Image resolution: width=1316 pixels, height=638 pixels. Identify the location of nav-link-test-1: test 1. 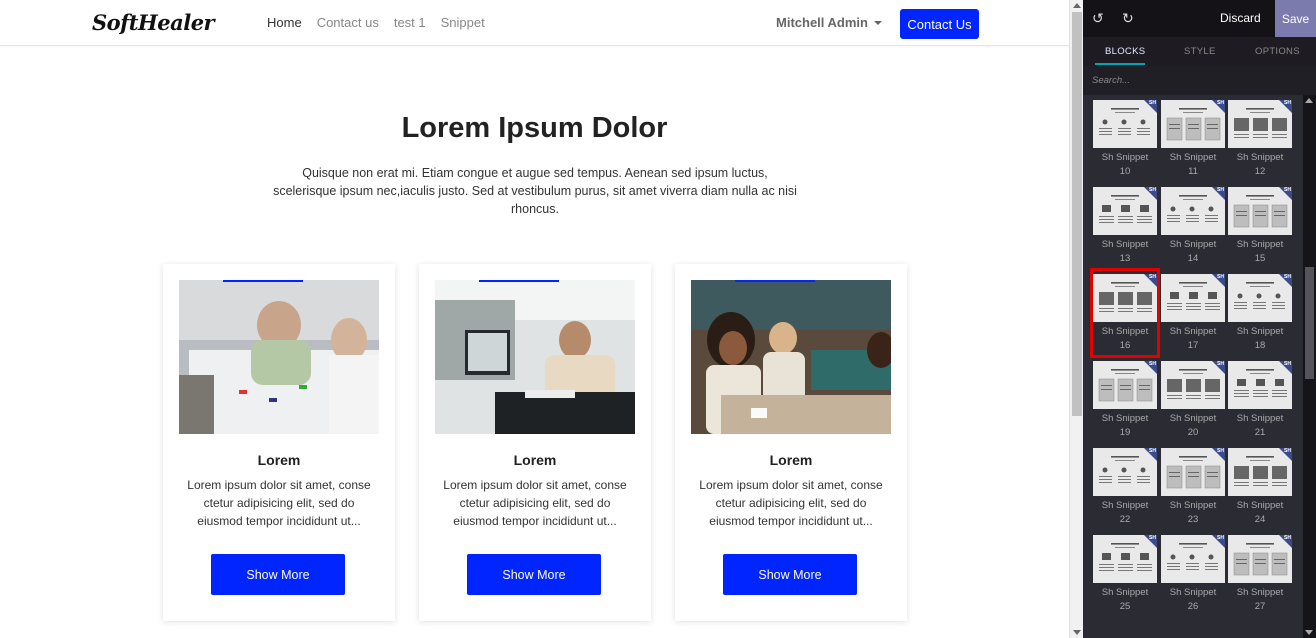
(410, 22).